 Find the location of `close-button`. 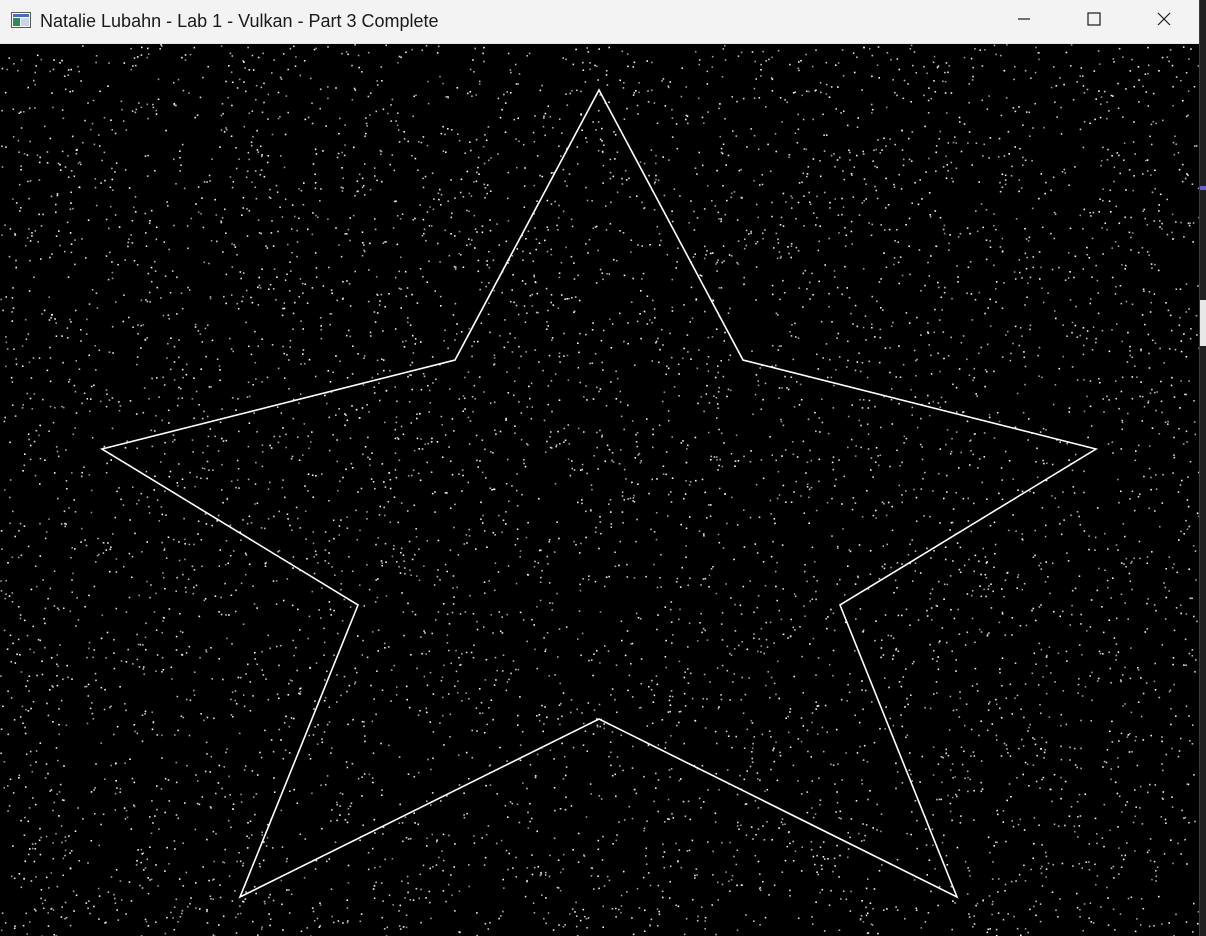

close-button is located at coordinates (1164, 21).